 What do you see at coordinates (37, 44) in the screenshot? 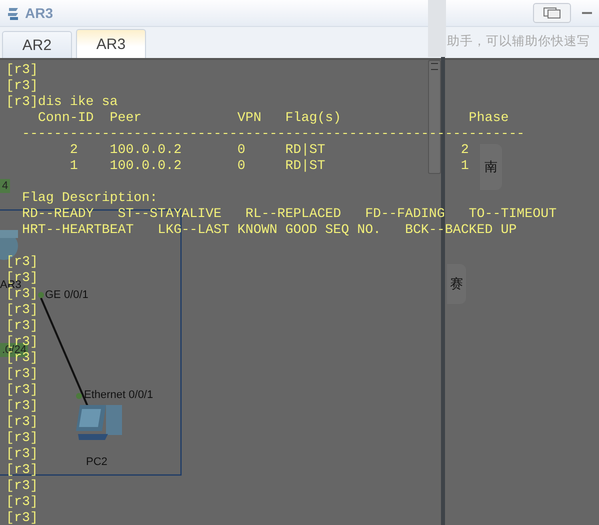
I see `session-tab: AR2` at bounding box center [37, 44].